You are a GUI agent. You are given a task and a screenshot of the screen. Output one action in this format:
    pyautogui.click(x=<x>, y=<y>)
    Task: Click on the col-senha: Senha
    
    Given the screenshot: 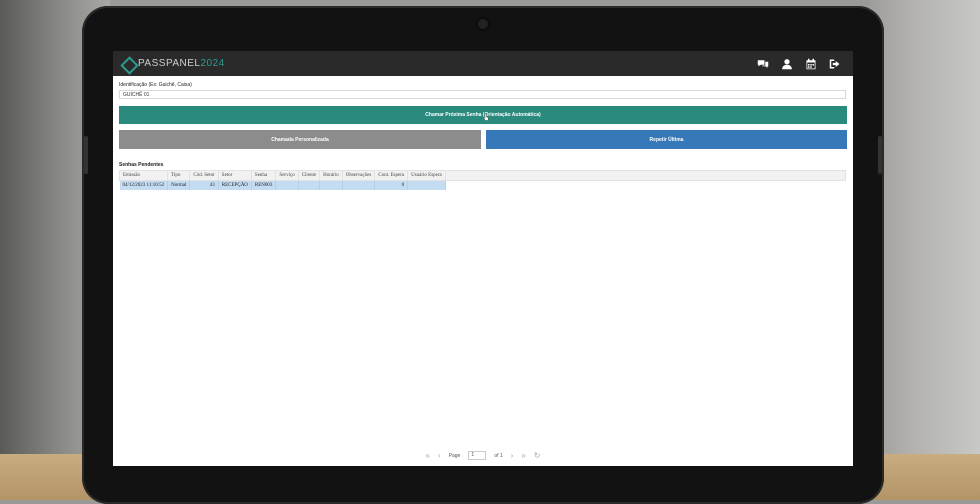 What is the action you would take?
    pyautogui.click(x=263, y=175)
    